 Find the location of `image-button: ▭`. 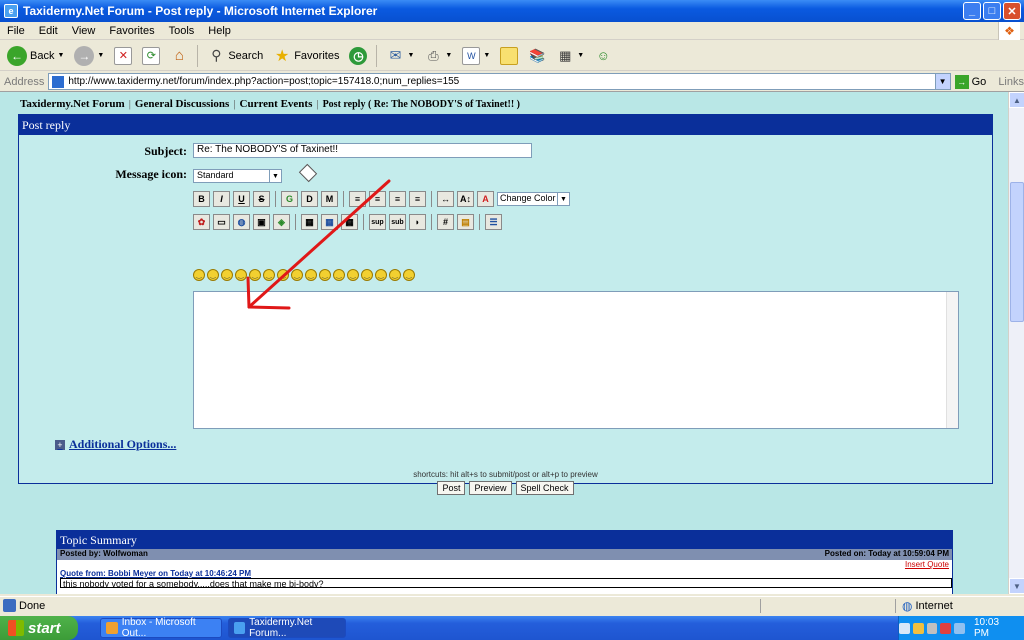

image-button: ▭ is located at coordinates (221, 222).